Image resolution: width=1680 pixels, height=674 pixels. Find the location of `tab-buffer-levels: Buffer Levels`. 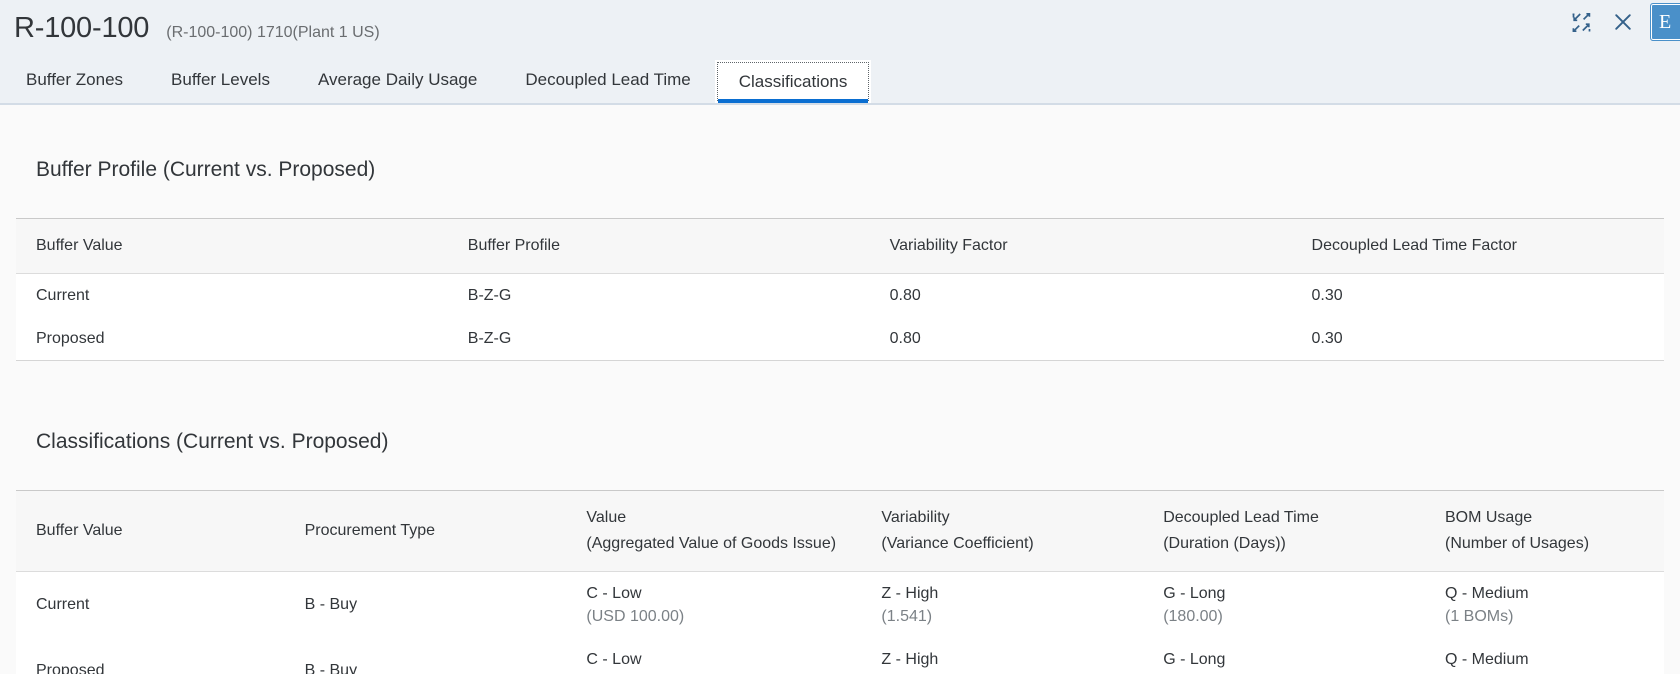

tab-buffer-levels: Buffer Levels is located at coordinates (220, 80).